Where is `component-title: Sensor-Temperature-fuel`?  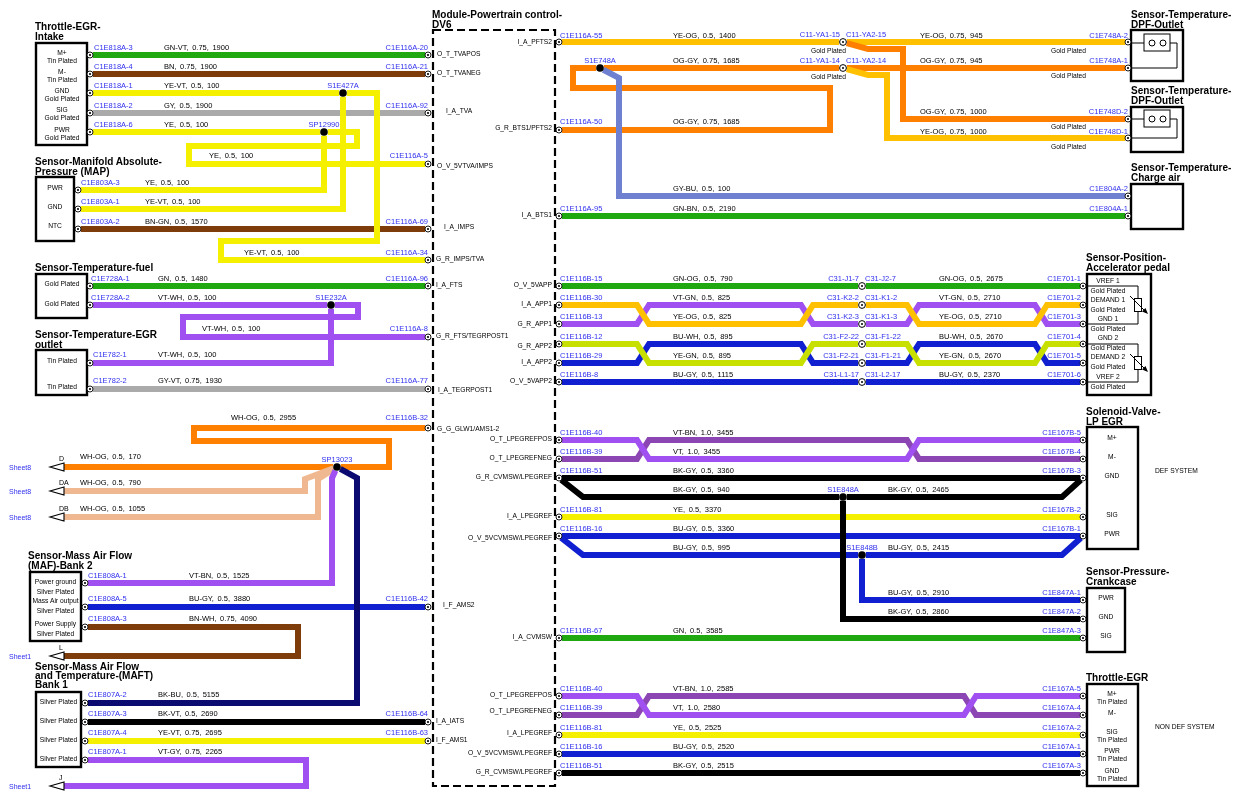 component-title: Sensor-Temperature-fuel is located at coordinates (94, 267).